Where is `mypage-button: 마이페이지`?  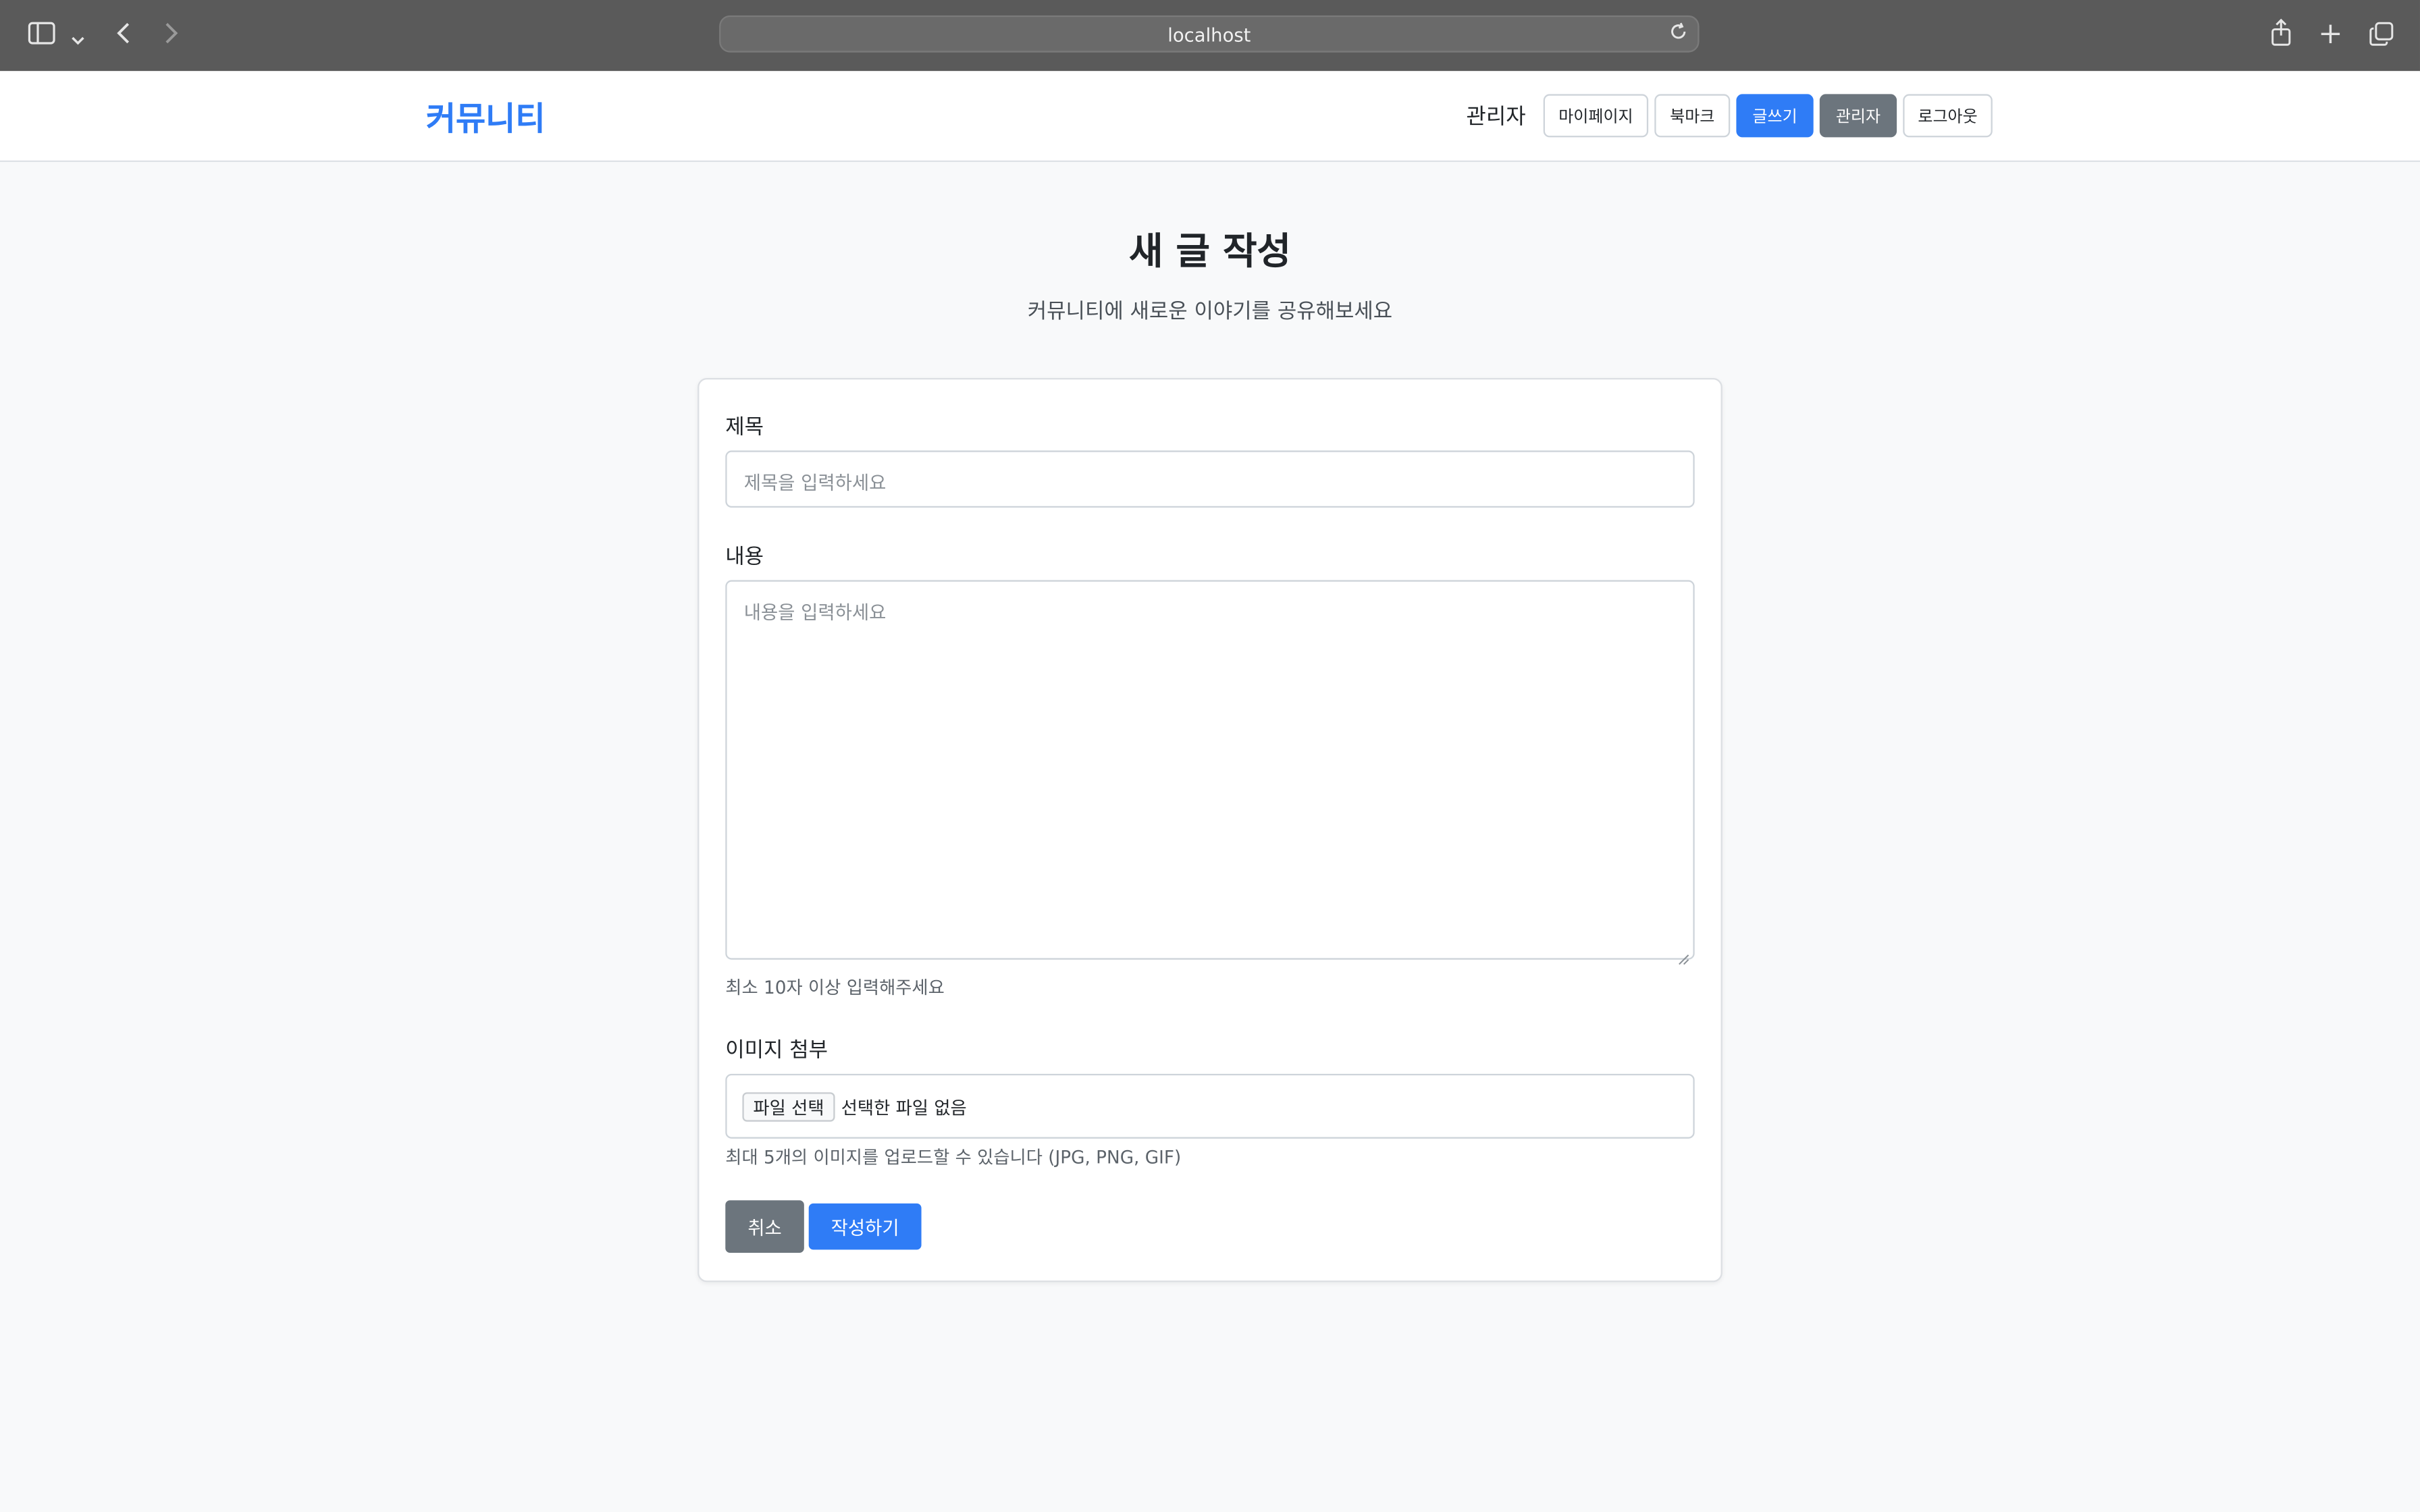
mypage-button: 마이페이지 is located at coordinates (1596, 116).